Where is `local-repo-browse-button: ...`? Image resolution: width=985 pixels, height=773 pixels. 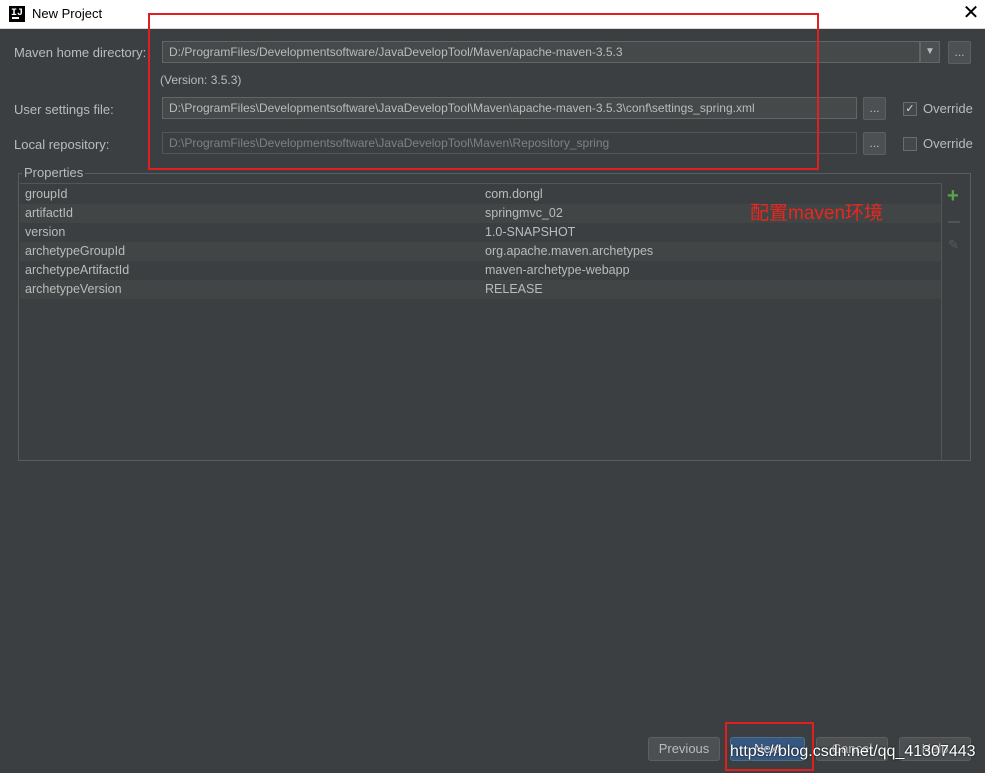
local-repo-browse-button: ... is located at coordinates (874, 143).